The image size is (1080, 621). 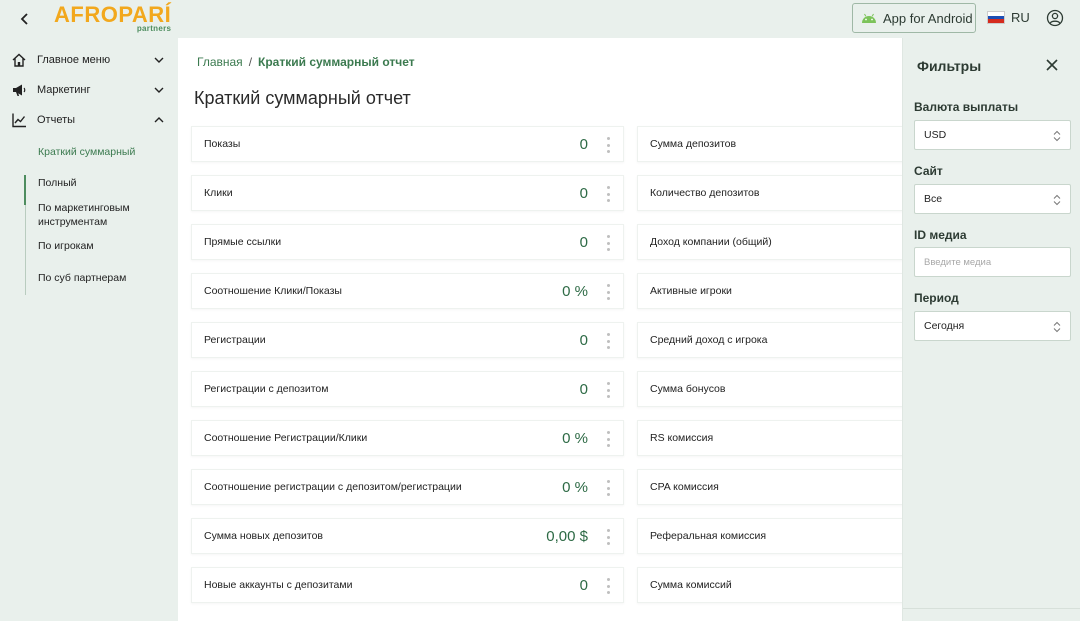 I want to click on metric-card: Клики 0, so click(x=407, y=193).